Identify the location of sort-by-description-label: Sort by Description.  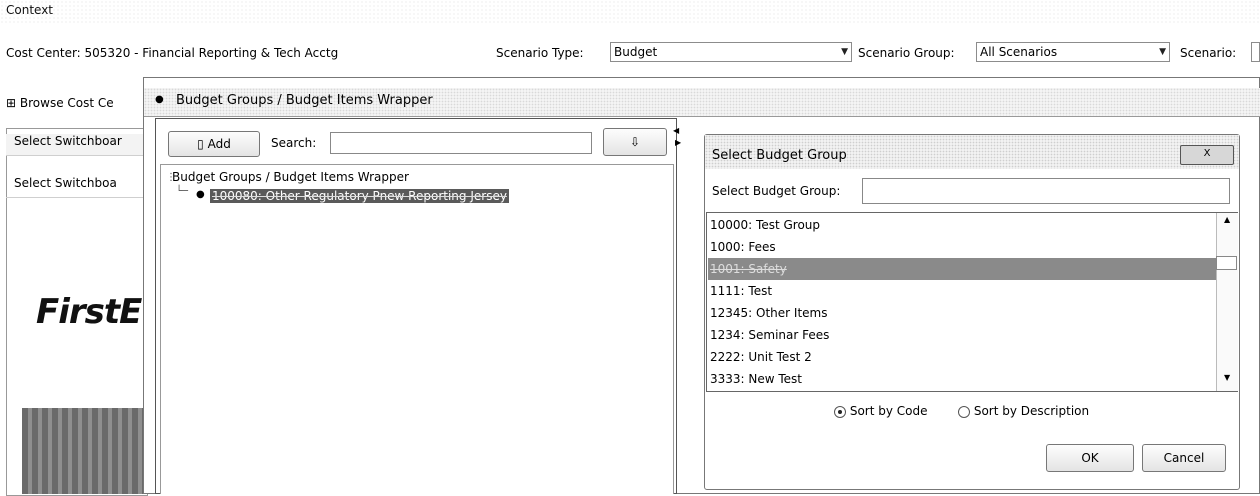
(1031, 411).